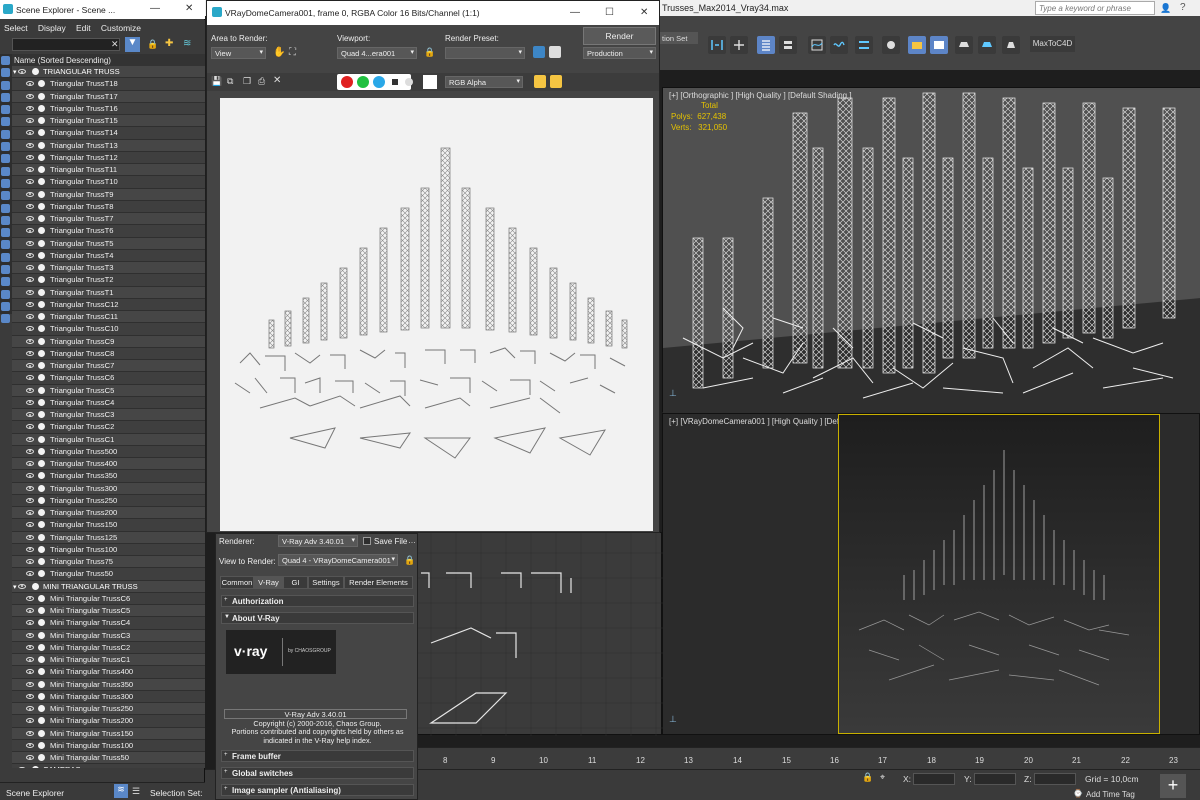 This screenshot has width=1200, height=800. I want to click on schematic-view-icon, so click(864, 45).